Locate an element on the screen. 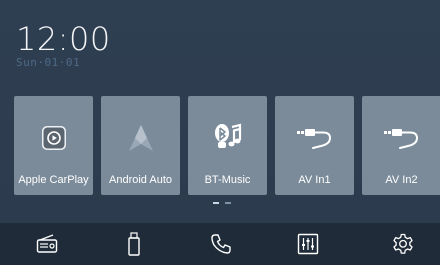  page-indicator is located at coordinates (220, 204).